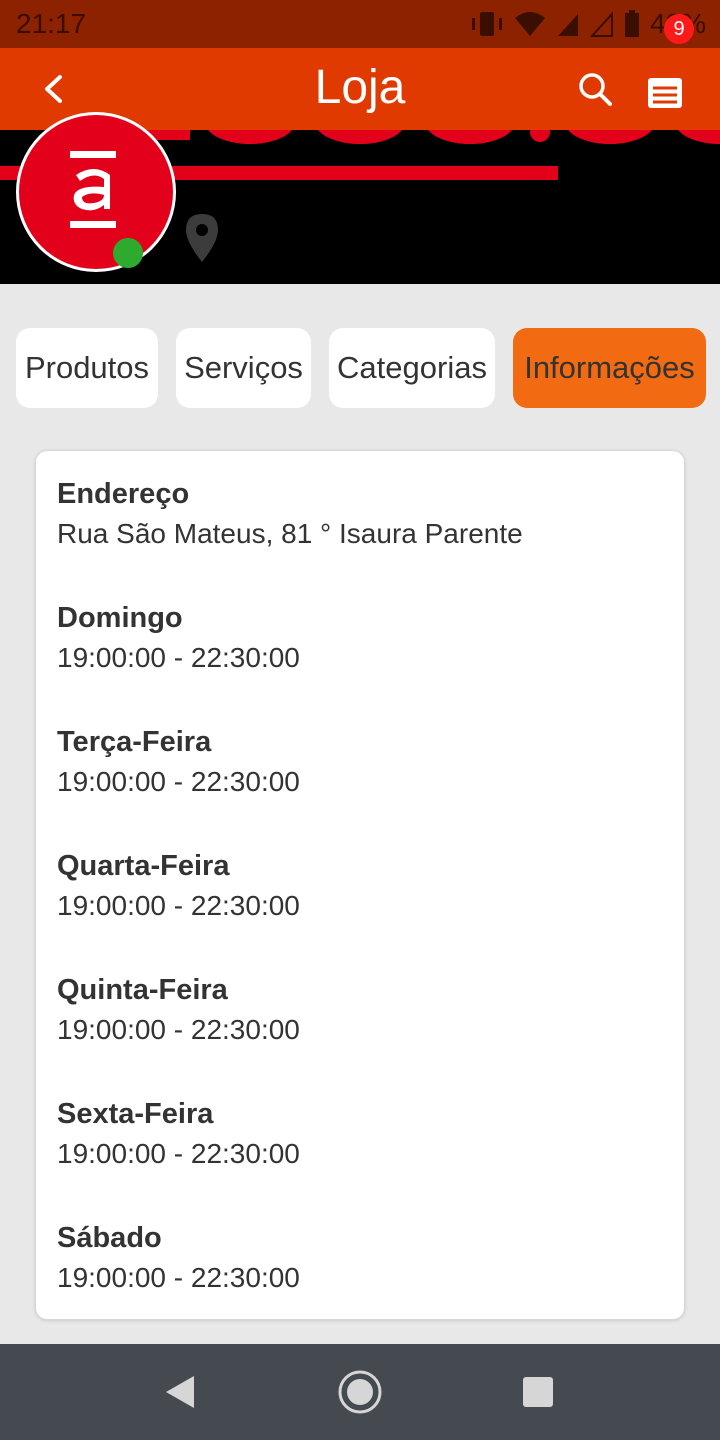  I want to click on location-pin-icon, so click(202, 238).